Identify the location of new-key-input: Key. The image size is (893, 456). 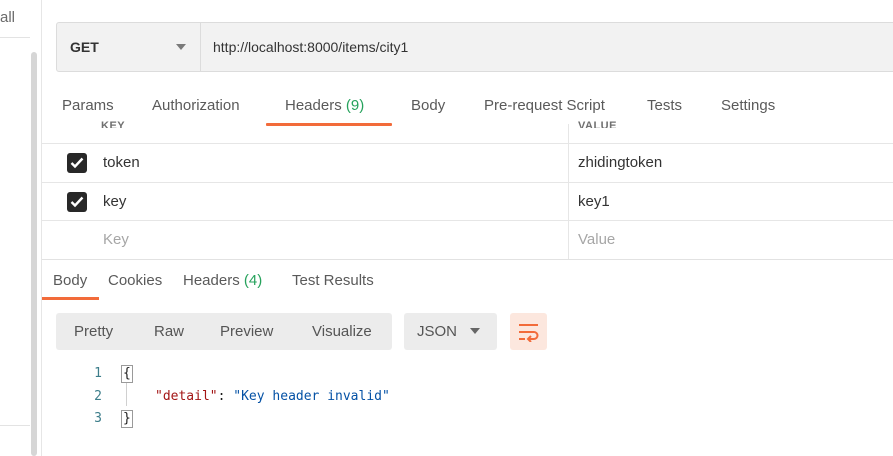
(116, 239).